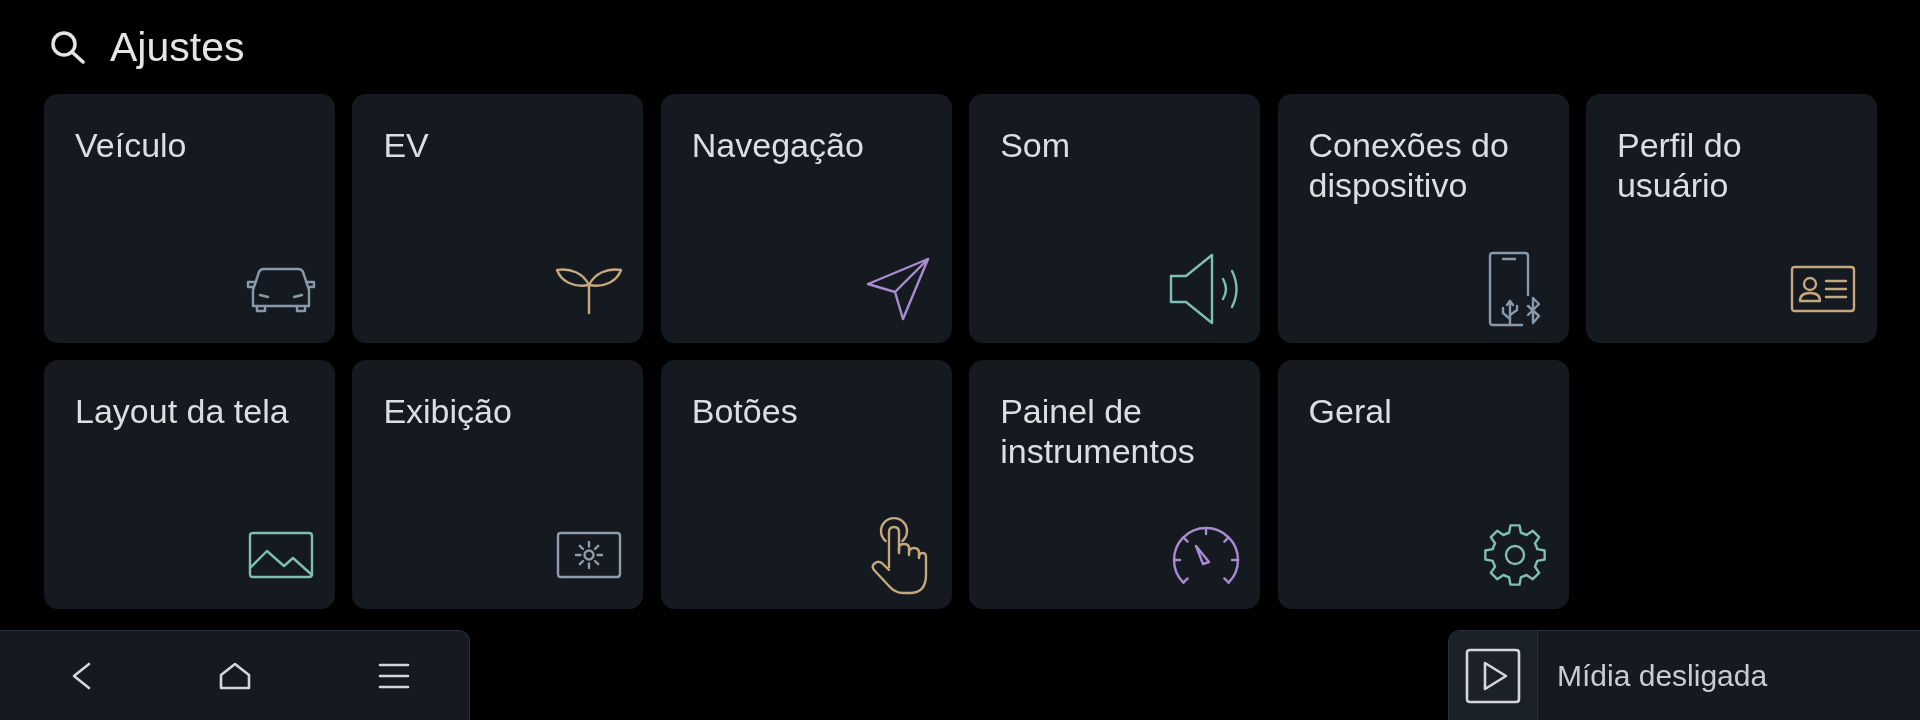 The image size is (1920, 720). I want to click on play-button, so click(1493, 675).